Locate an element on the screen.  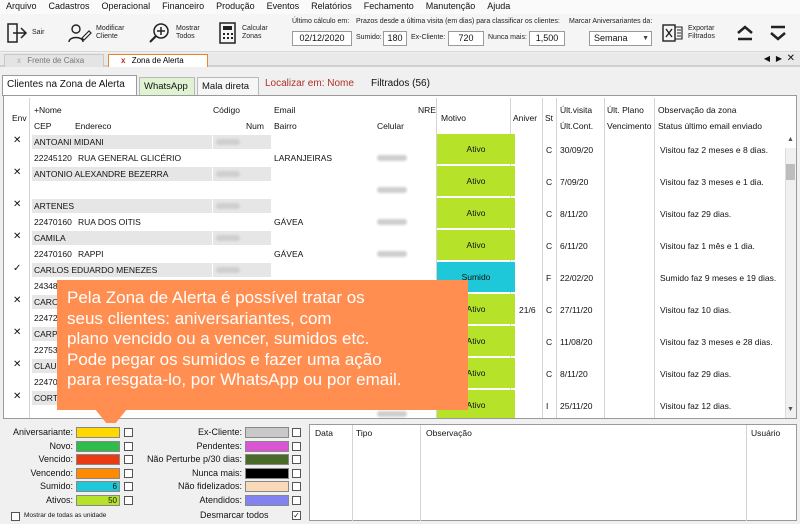
tab-mala-direta: Mala direta is located at coordinates (228, 86).